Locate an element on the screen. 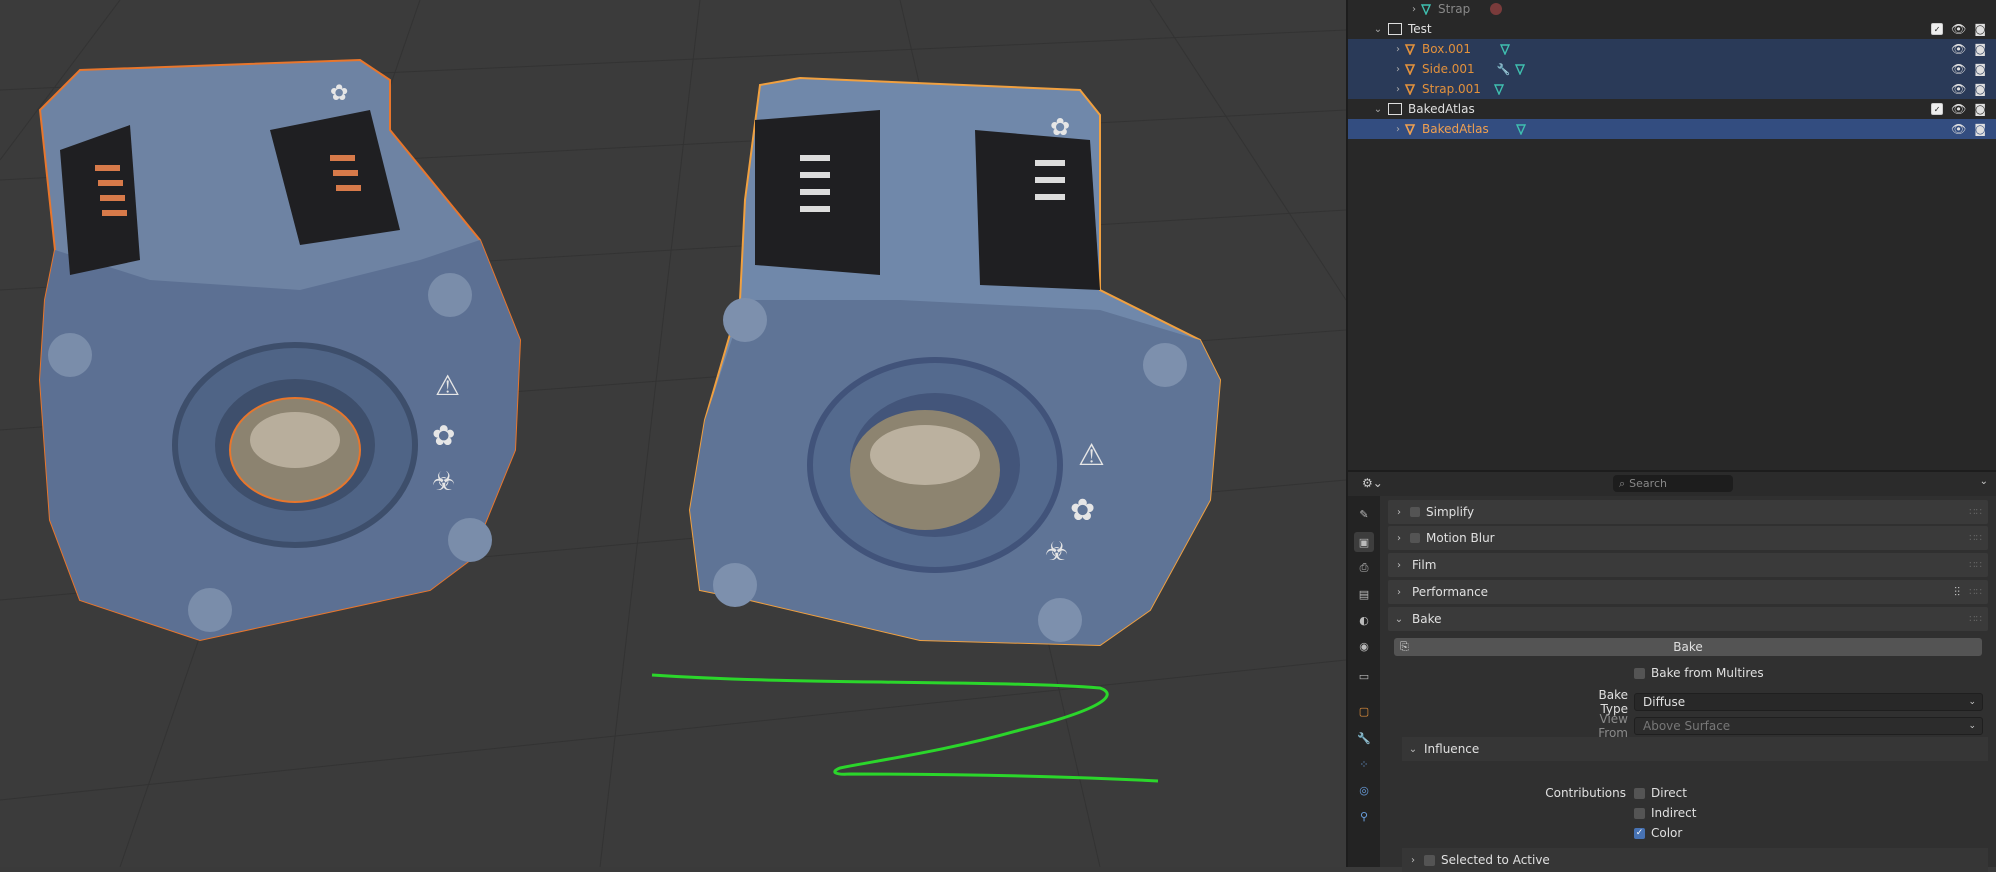 The image size is (1996, 872). color-checkbox: ✓ is located at coordinates (1639, 833).